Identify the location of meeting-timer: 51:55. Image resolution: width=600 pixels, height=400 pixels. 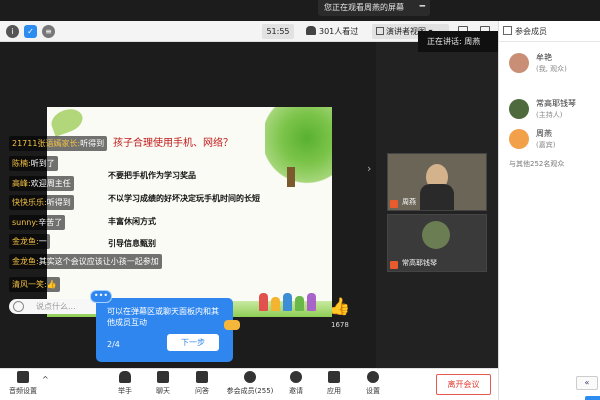
(278, 31).